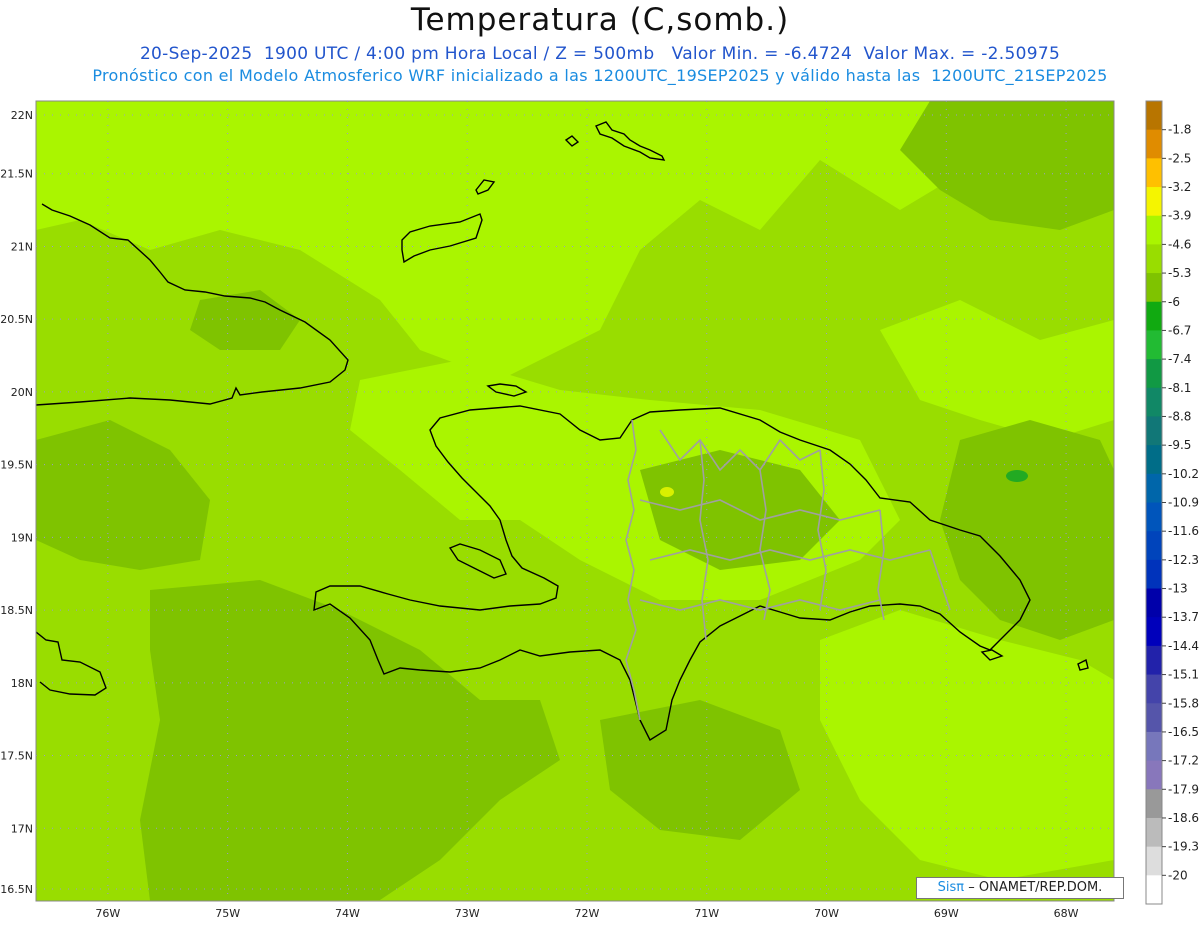 The image size is (1200, 927). Describe the element at coordinates (1183, 503) in the screenshot. I see `colorbar-label: -10.9` at that location.